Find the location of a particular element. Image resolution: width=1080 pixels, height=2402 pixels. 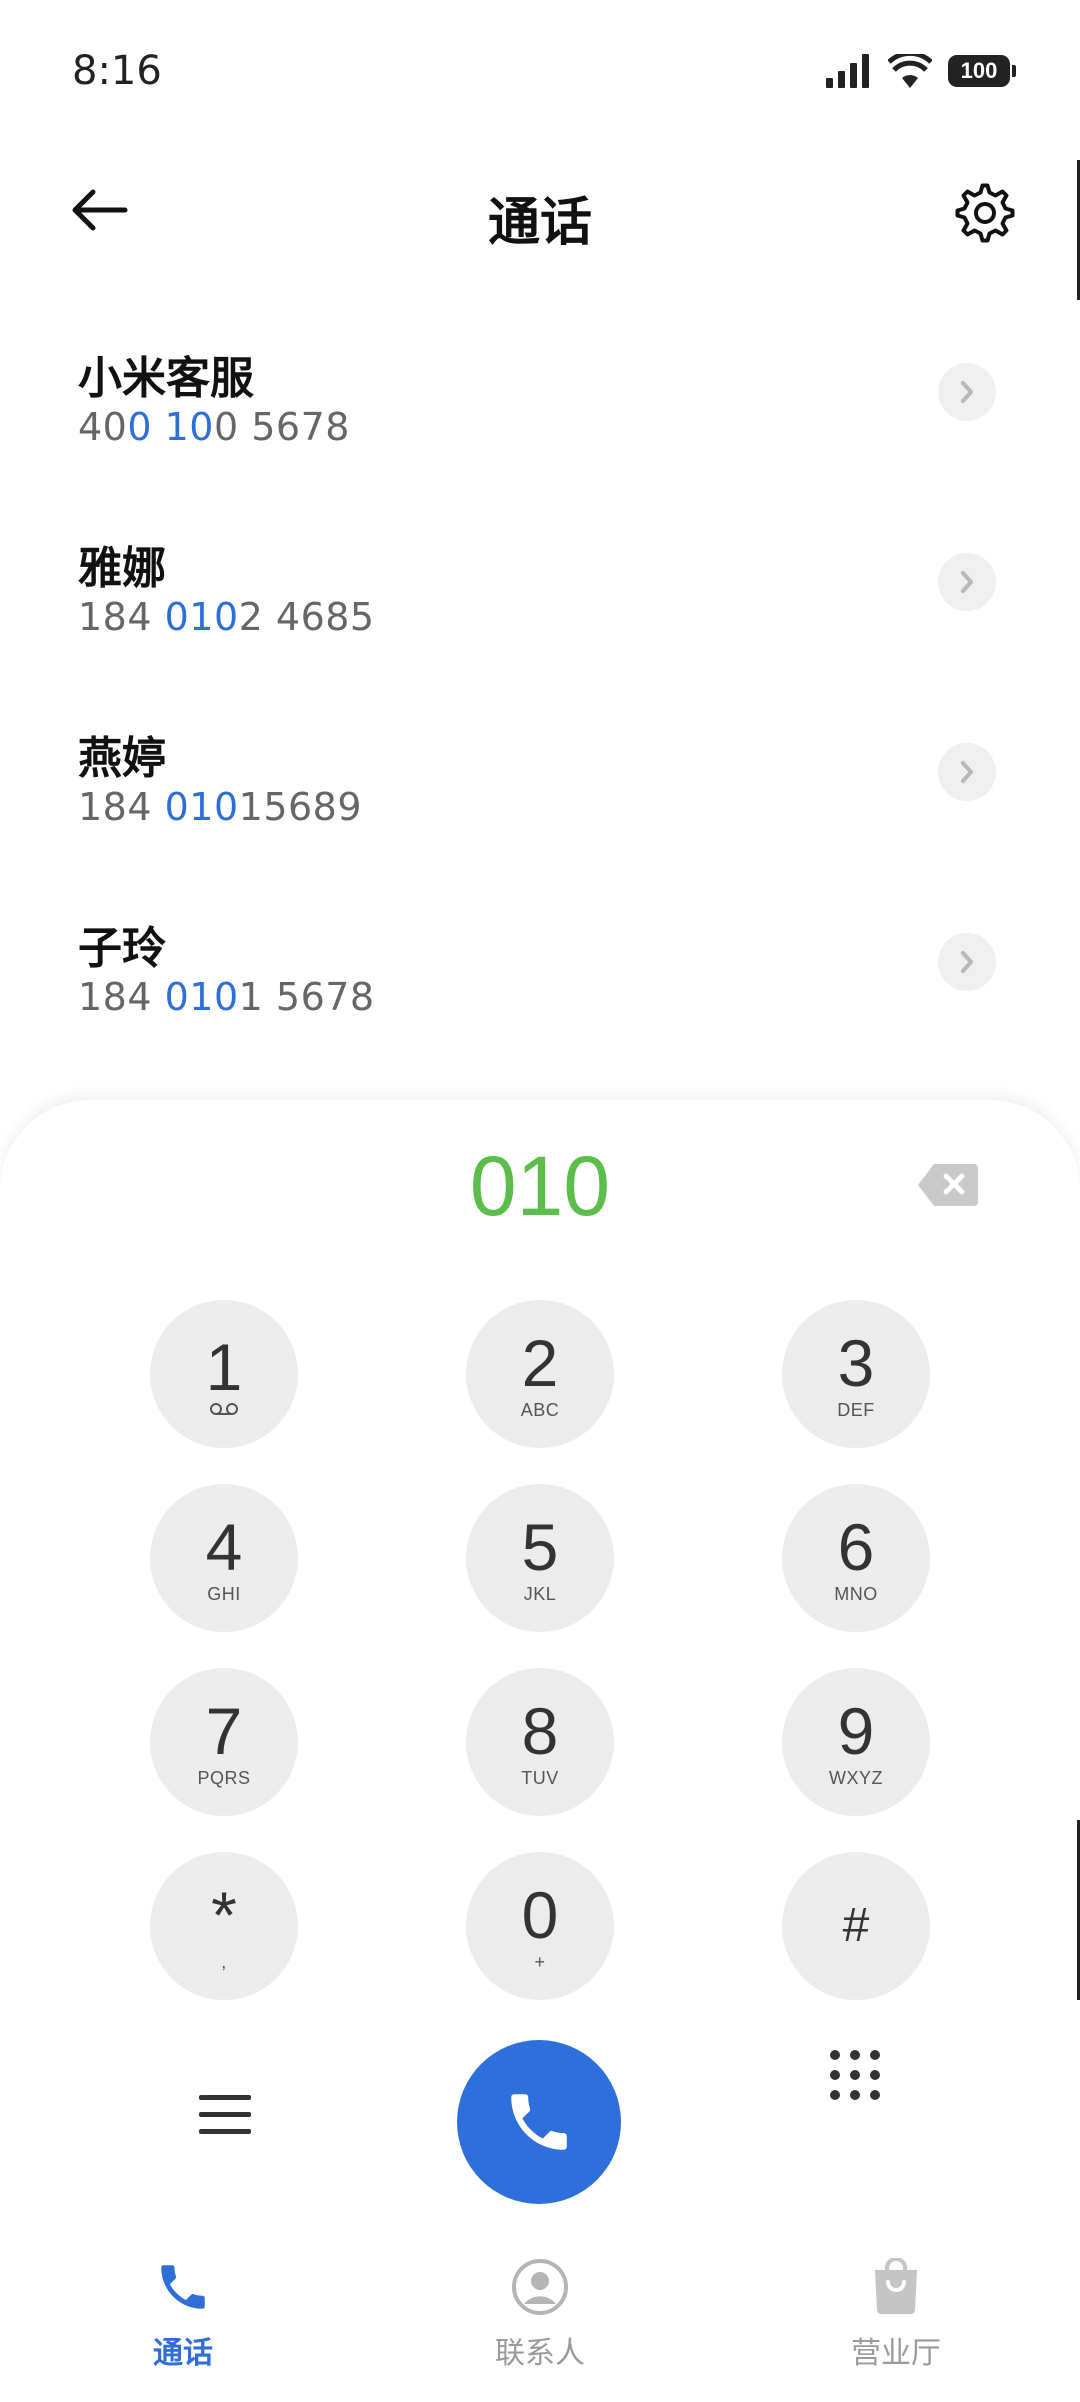

contact-name: 燕婷 is located at coordinates (122, 758).